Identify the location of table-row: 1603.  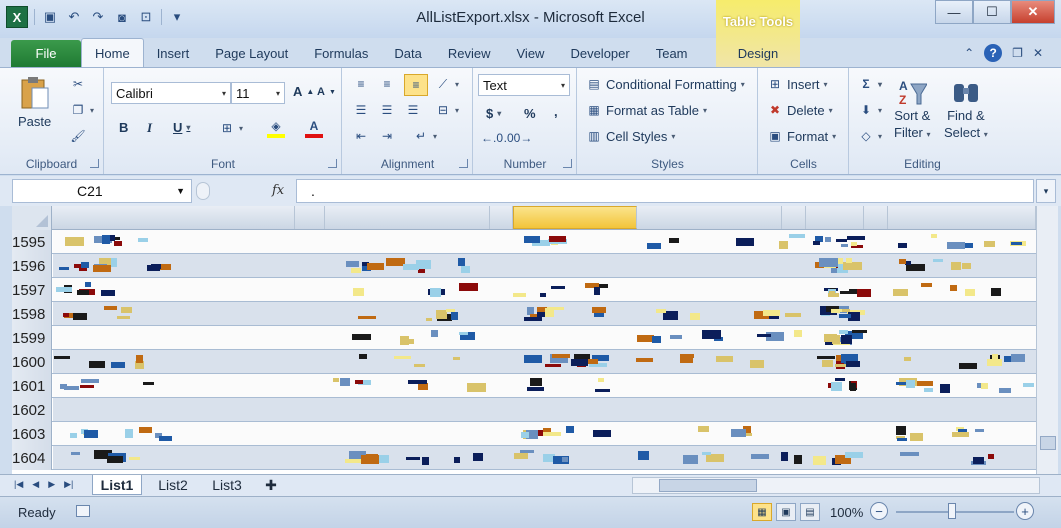
(524, 434).